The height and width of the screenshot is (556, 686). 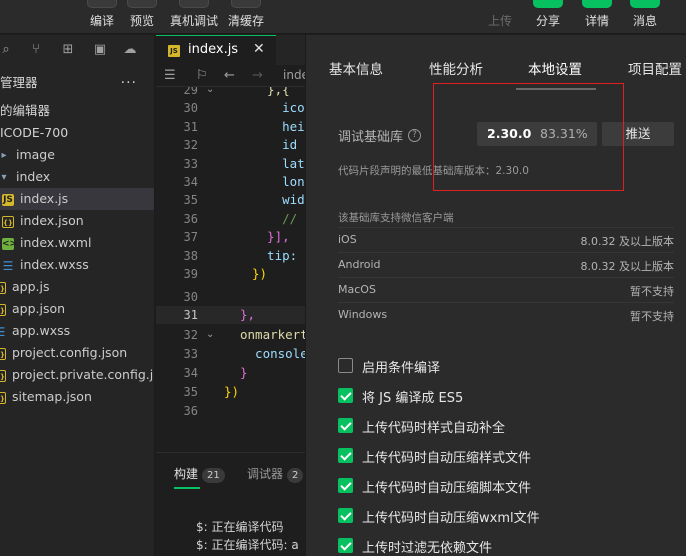 I want to click on search-icon: ⌕, so click(x=7, y=50).